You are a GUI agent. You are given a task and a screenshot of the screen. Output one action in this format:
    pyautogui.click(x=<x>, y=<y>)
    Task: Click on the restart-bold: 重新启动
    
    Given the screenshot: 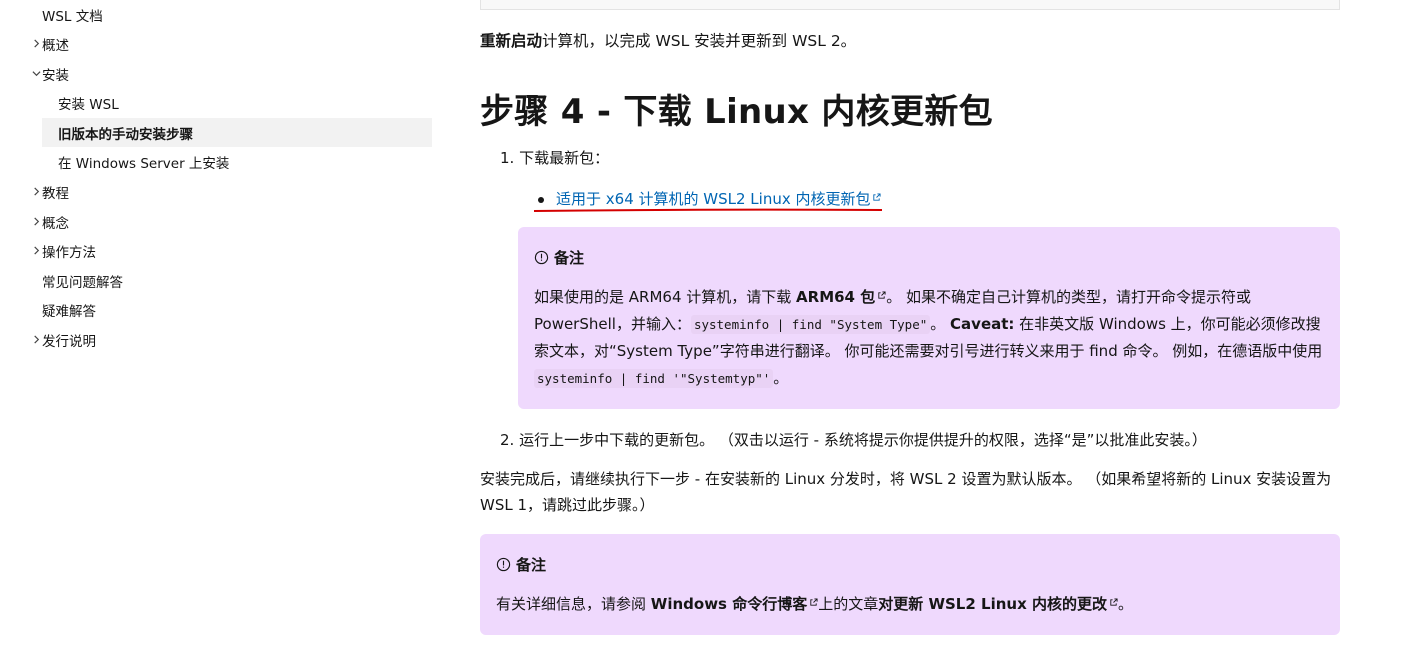 What is the action you would take?
    pyautogui.click(x=511, y=41)
    